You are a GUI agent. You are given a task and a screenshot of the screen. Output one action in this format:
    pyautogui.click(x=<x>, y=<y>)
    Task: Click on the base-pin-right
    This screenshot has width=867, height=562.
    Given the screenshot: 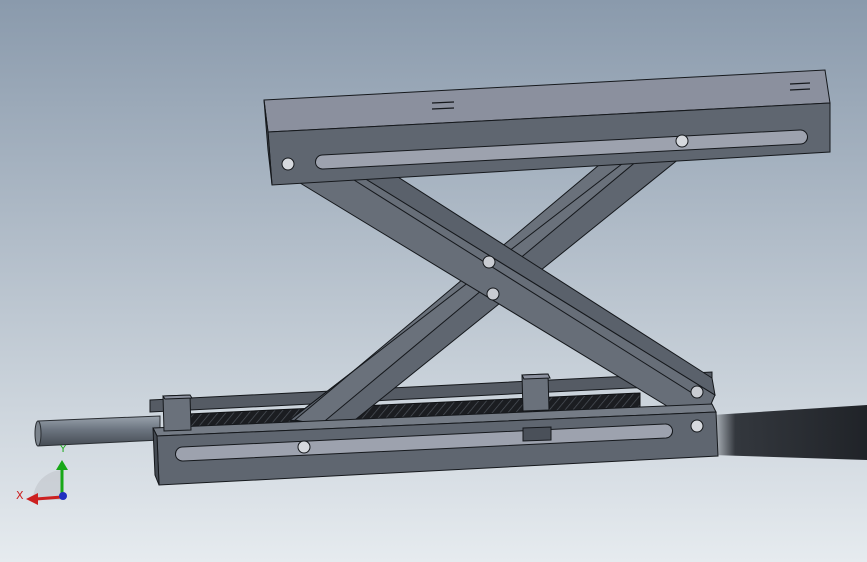 What is the action you would take?
    pyautogui.click(x=697, y=426)
    